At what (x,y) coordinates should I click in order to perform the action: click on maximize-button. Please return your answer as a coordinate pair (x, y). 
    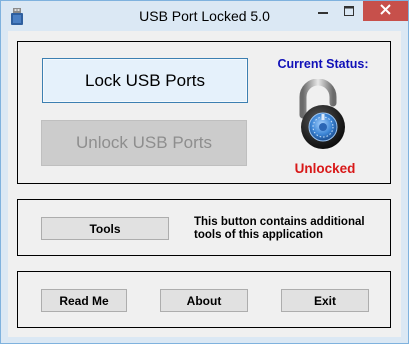
    Looking at the image, I should click on (349, 12).